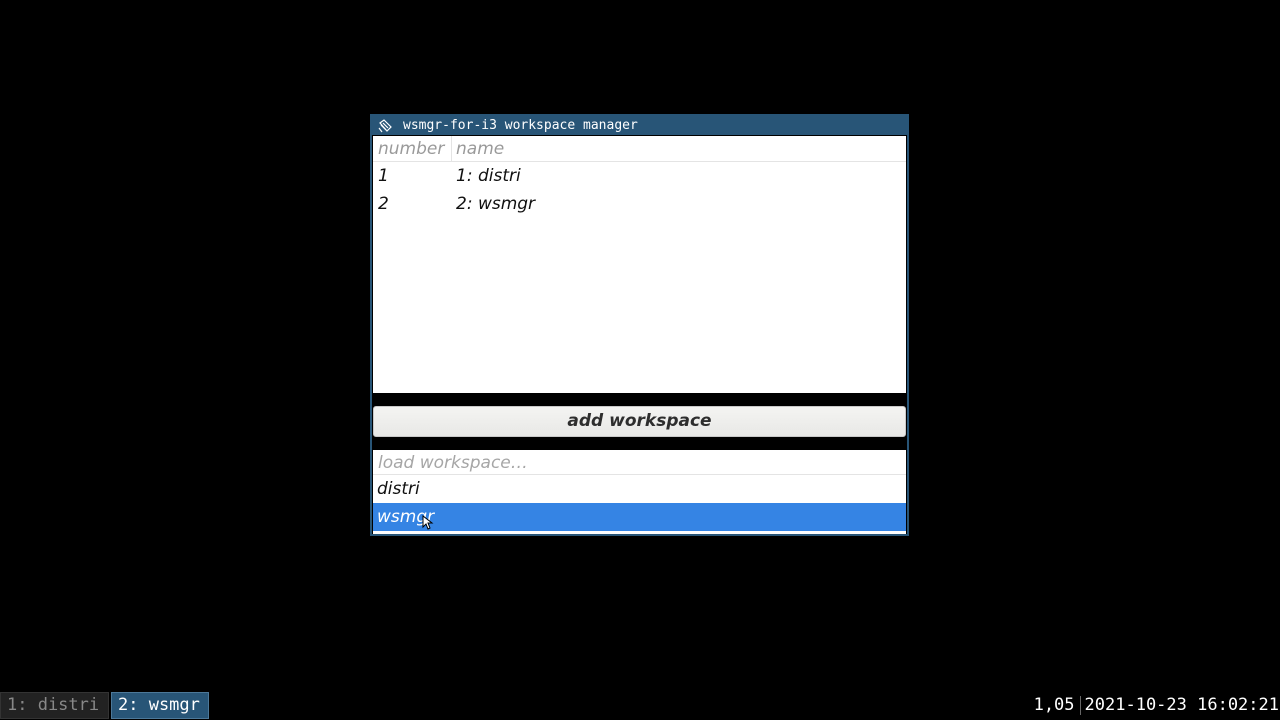 The image size is (1280, 720). Describe the element at coordinates (1181, 705) in the screenshot. I see `clock: 2021-10-23 16:02:21` at that location.